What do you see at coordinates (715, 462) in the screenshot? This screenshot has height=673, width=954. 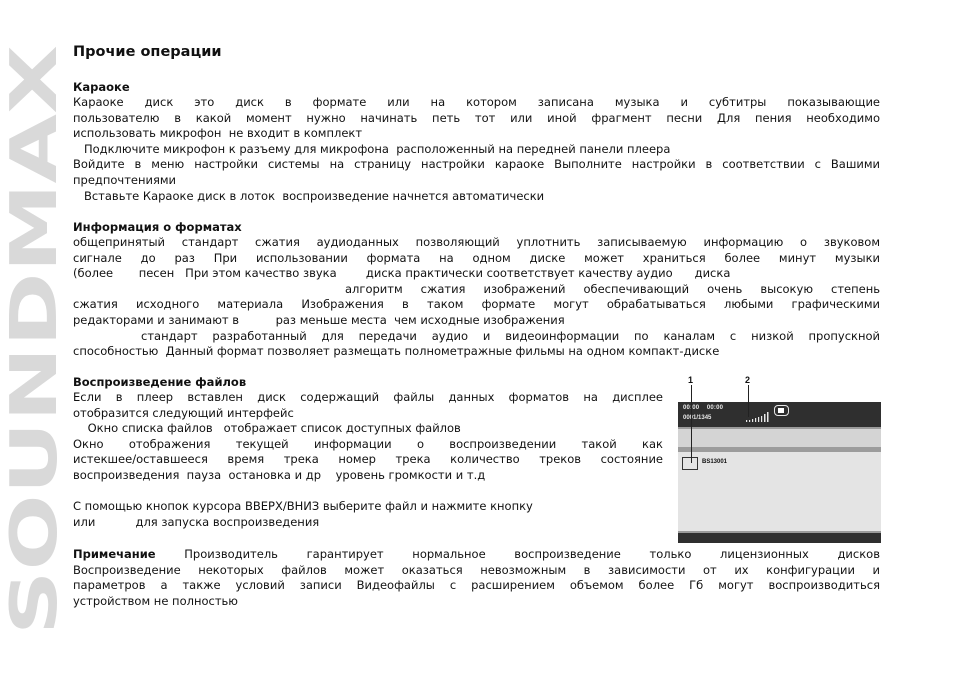 I see `file-name: BS13001` at bounding box center [715, 462].